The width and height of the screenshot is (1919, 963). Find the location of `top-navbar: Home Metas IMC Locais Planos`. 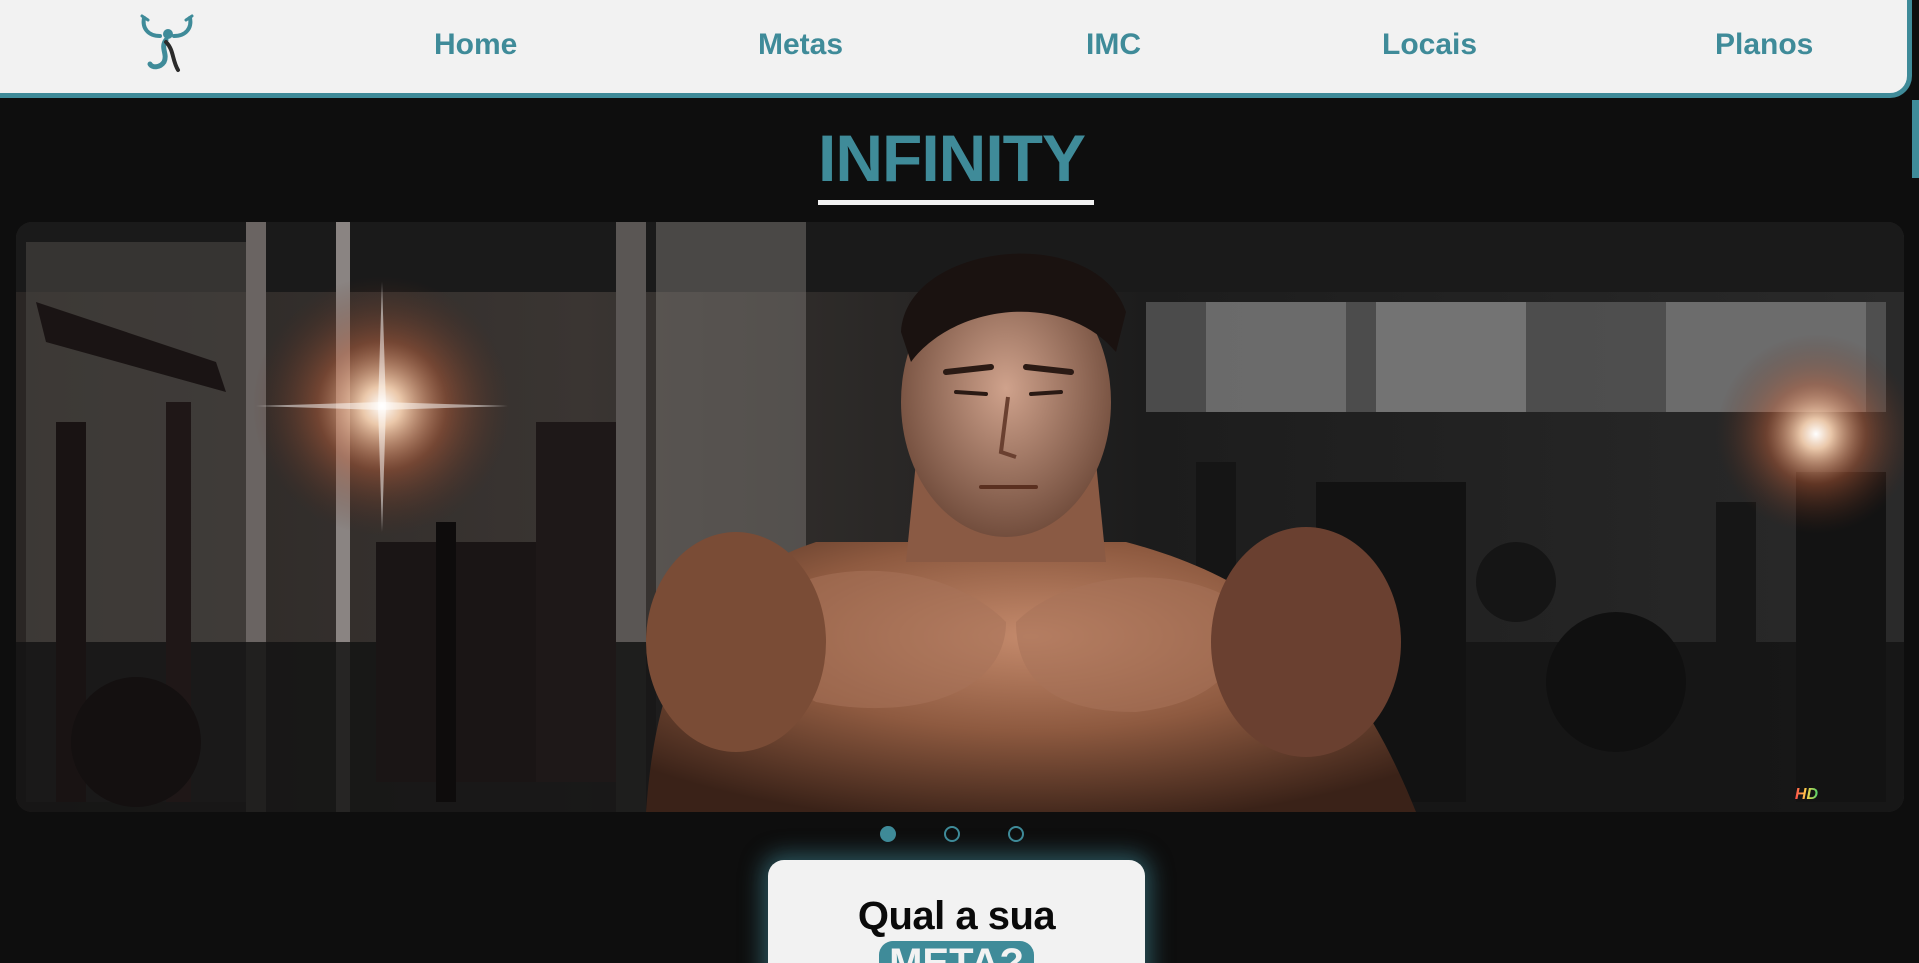

top-navbar: Home Metas IMC Locais Planos is located at coordinates (956, 49).